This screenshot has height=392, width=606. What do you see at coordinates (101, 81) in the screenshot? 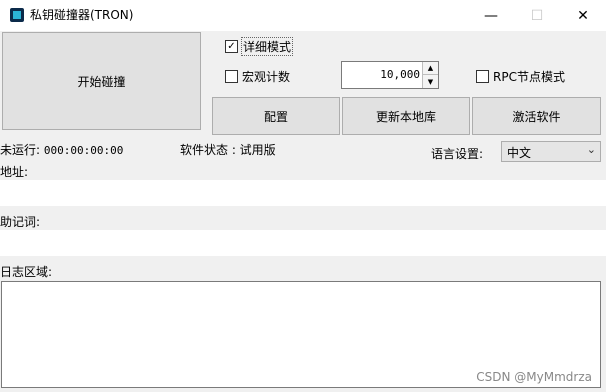
I see `start-collision-button: 开始碰撞` at bounding box center [101, 81].